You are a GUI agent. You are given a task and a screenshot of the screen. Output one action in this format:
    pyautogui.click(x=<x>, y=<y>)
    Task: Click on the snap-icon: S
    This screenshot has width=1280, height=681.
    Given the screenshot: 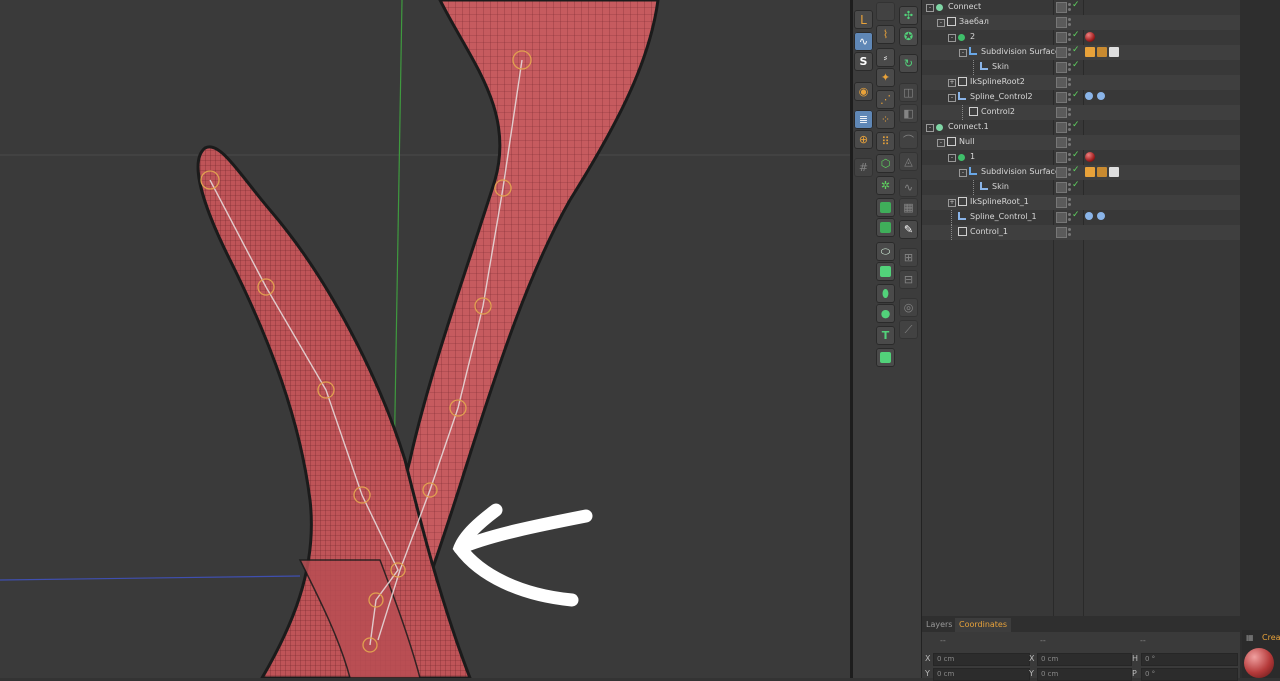 What is the action you would take?
    pyautogui.click(x=863, y=61)
    